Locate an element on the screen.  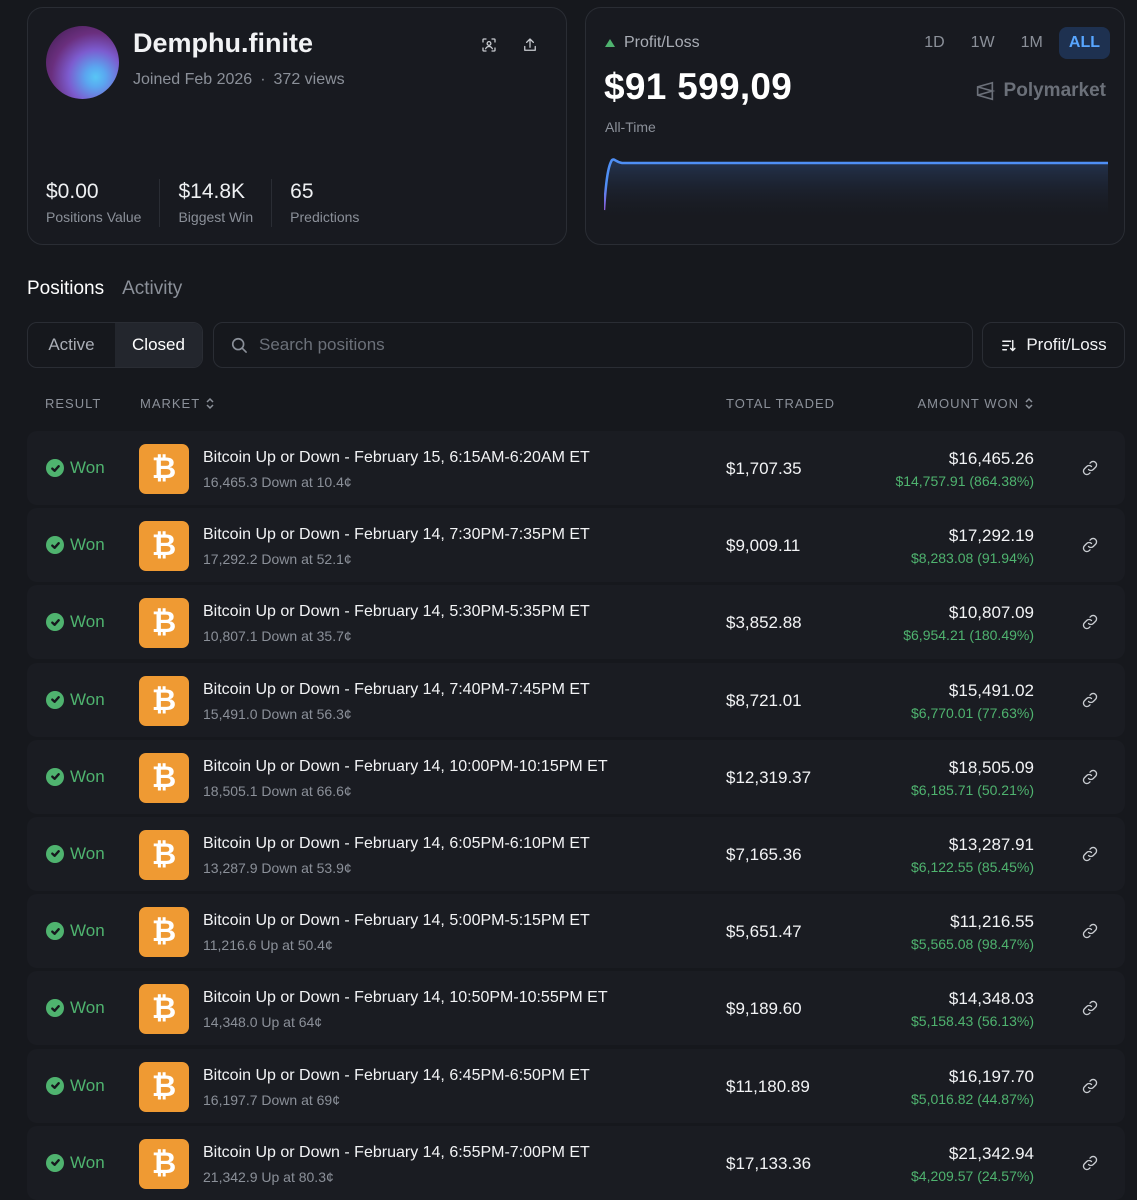
status-filter: Active Closed is located at coordinates (115, 345).